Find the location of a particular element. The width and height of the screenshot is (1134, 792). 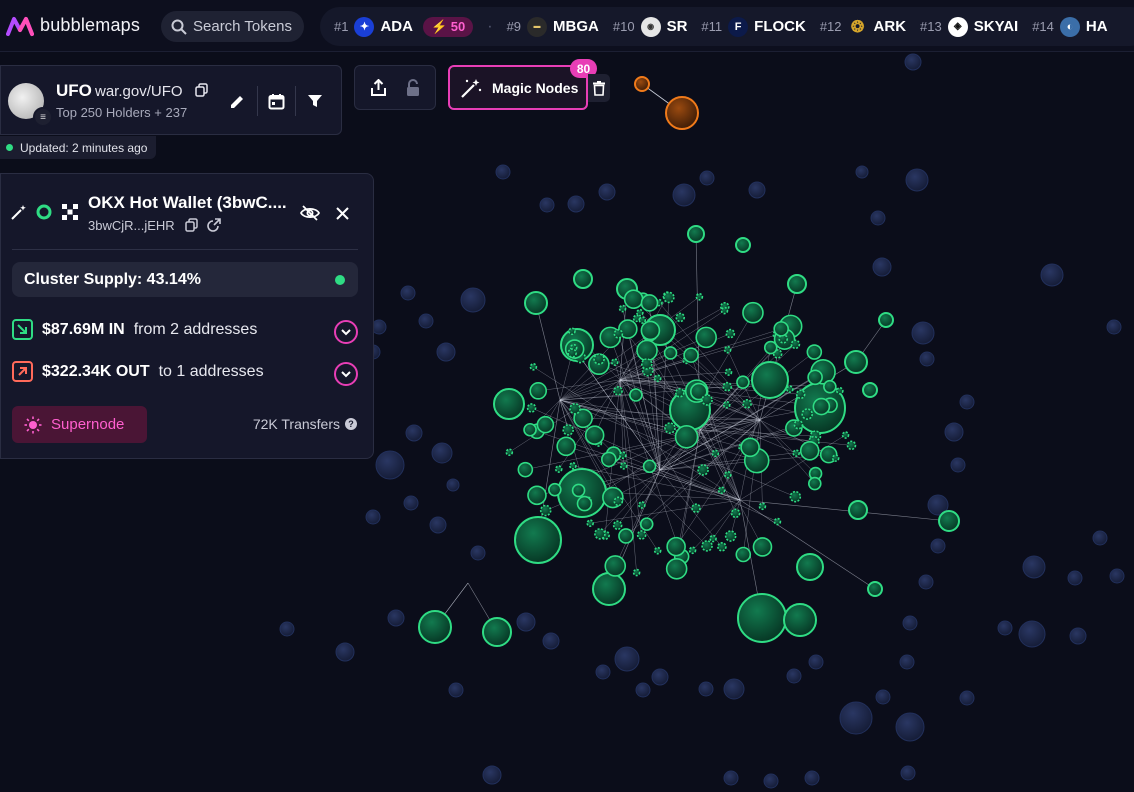

lock-button is located at coordinates (413, 88).